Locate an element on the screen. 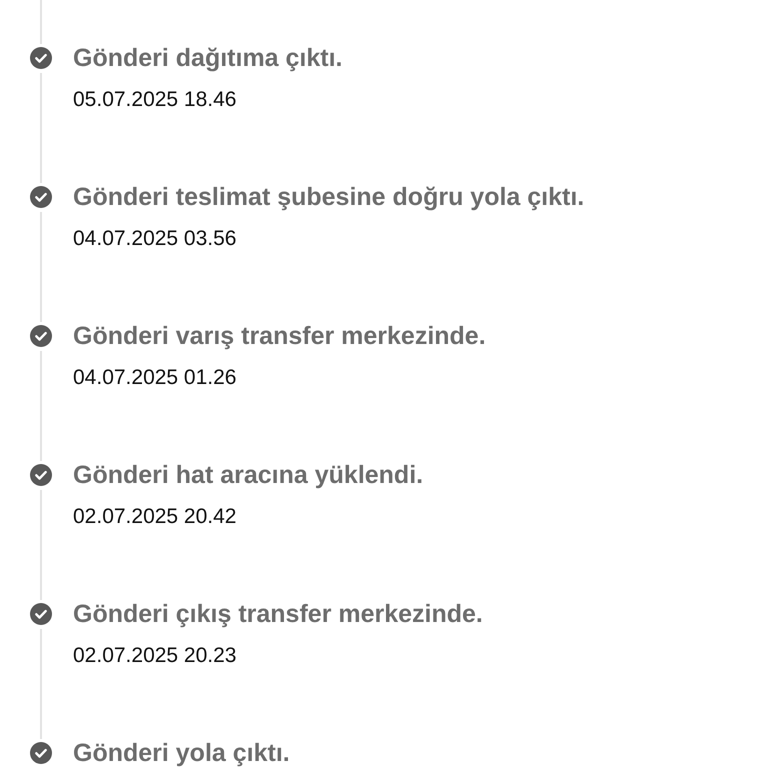 The width and height of the screenshot is (768, 768). event-title: Gönderi çıkış transfer merkezinde. is located at coordinates (278, 614).